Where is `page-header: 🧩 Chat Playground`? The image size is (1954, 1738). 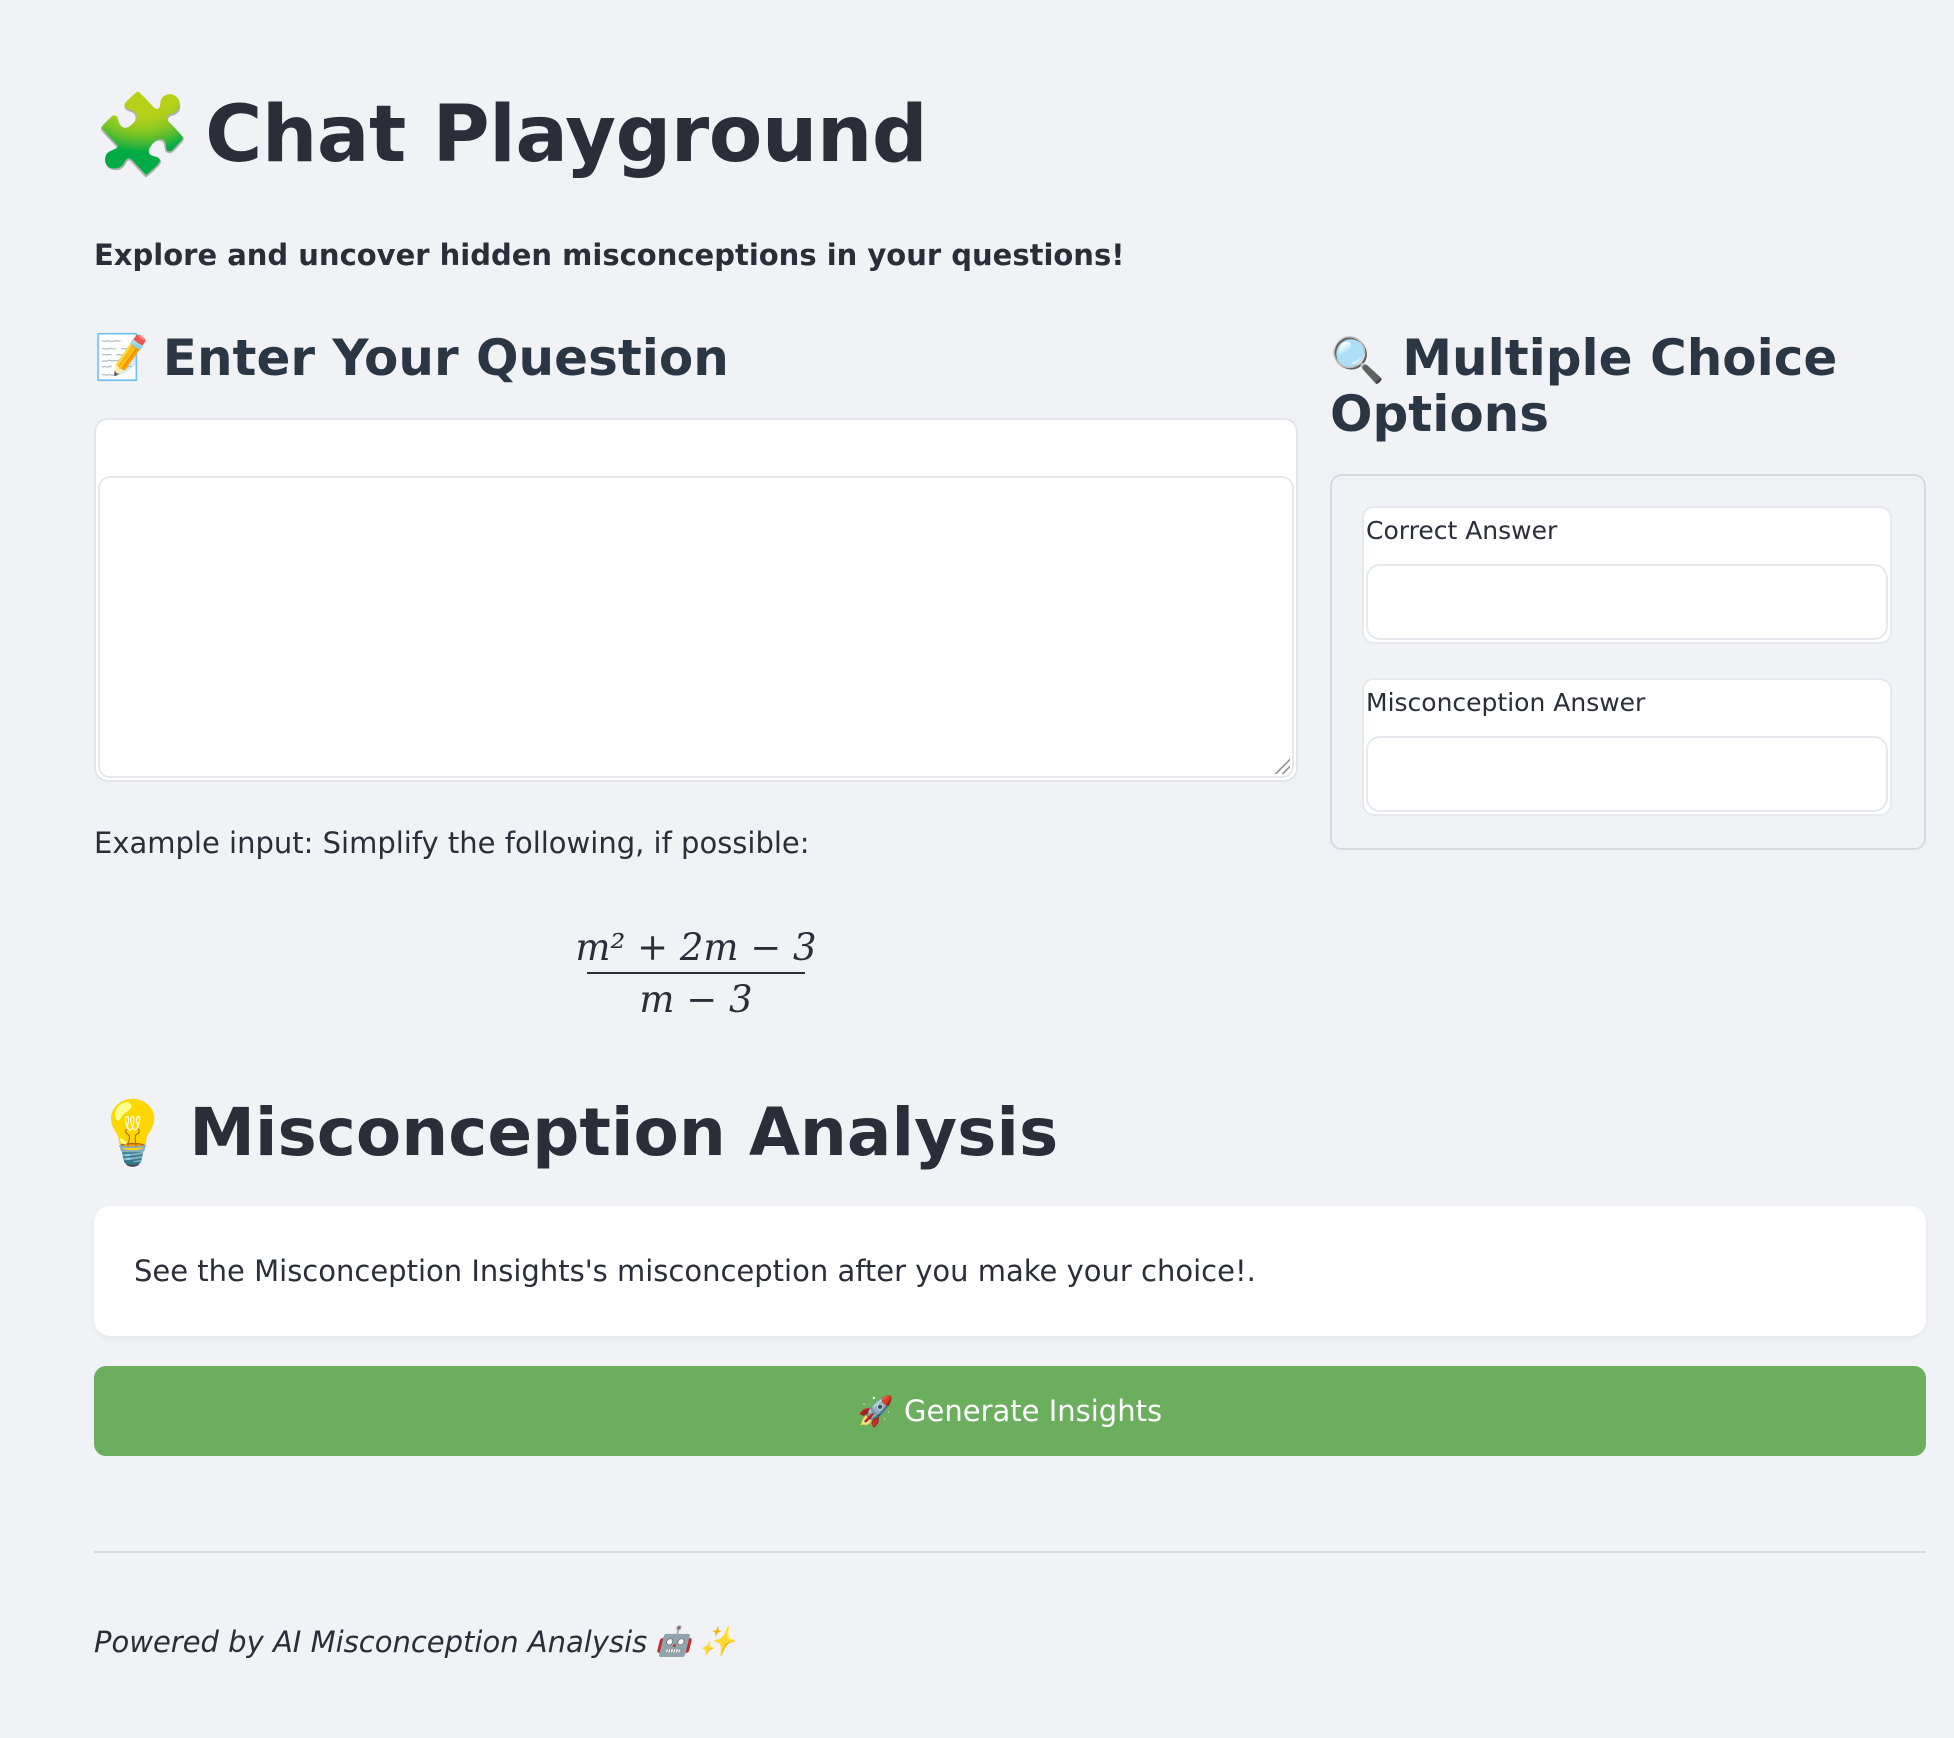
page-header: 🧩 Chat Playground is located at coordinates (511, 135).